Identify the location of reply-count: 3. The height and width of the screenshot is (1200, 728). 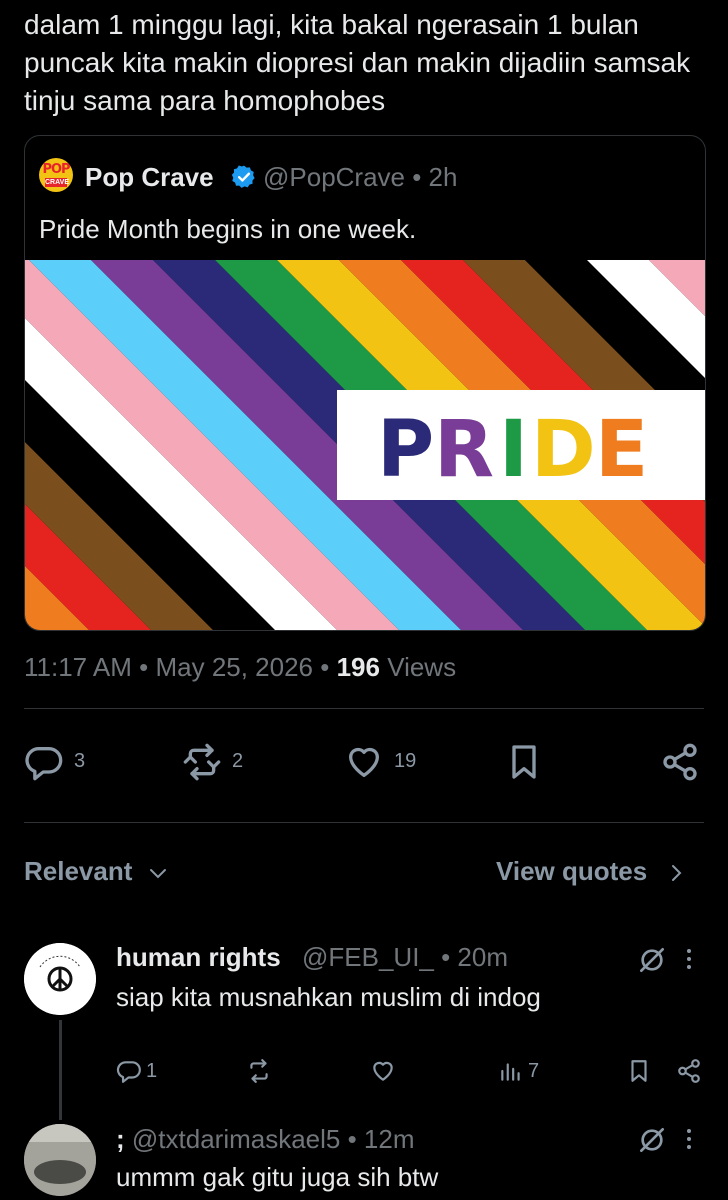
(80, 761).